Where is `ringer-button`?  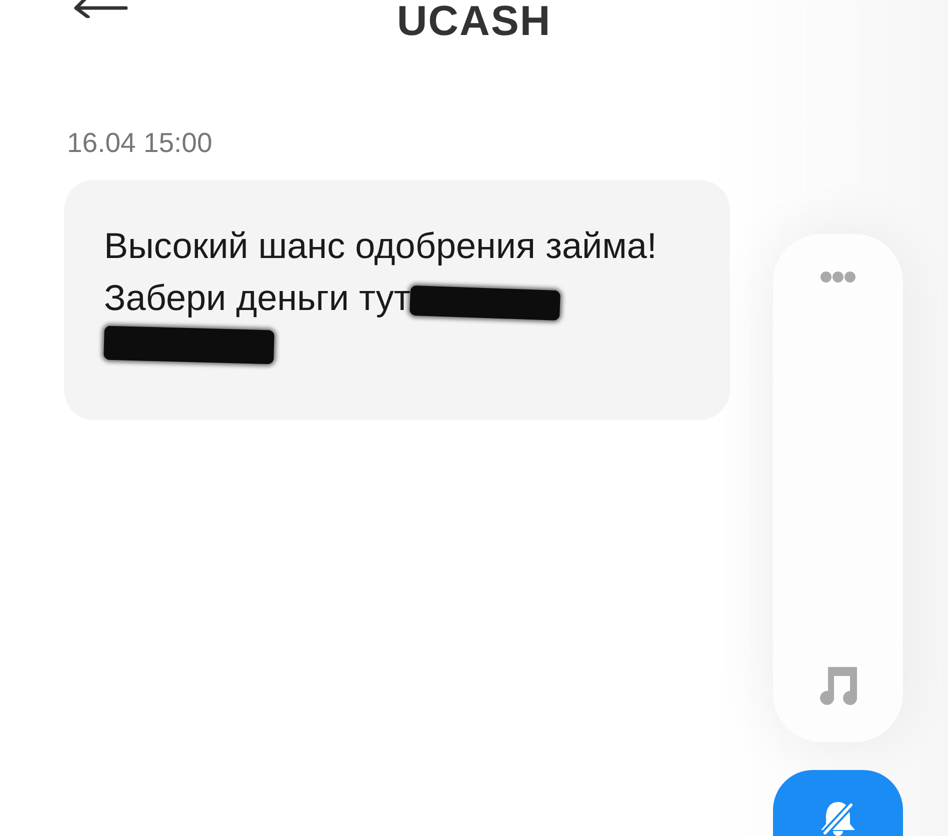 ringer-button is located at coordinates (838, 803).